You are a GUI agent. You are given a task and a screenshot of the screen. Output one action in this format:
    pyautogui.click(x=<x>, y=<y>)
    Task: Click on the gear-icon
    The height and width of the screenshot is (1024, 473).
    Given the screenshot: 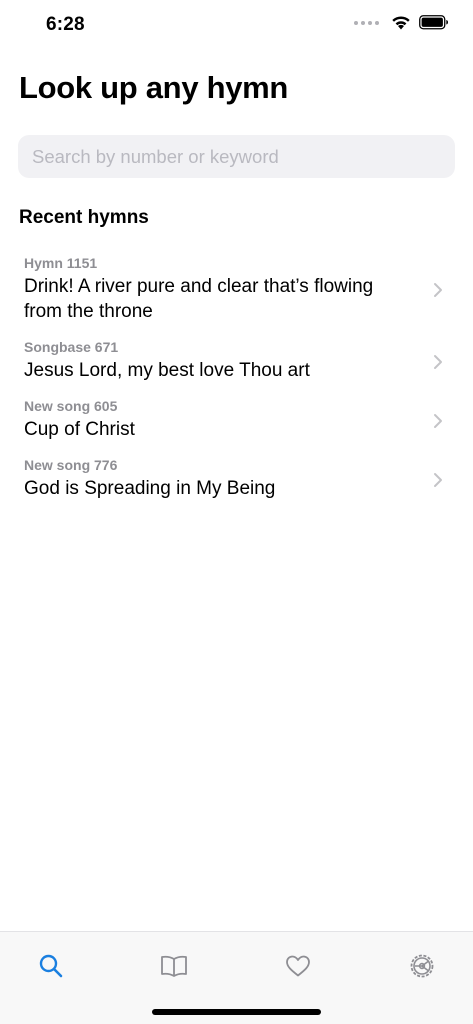 What is the action you would take?
    pyautogui.click(x=422, y=966)
    